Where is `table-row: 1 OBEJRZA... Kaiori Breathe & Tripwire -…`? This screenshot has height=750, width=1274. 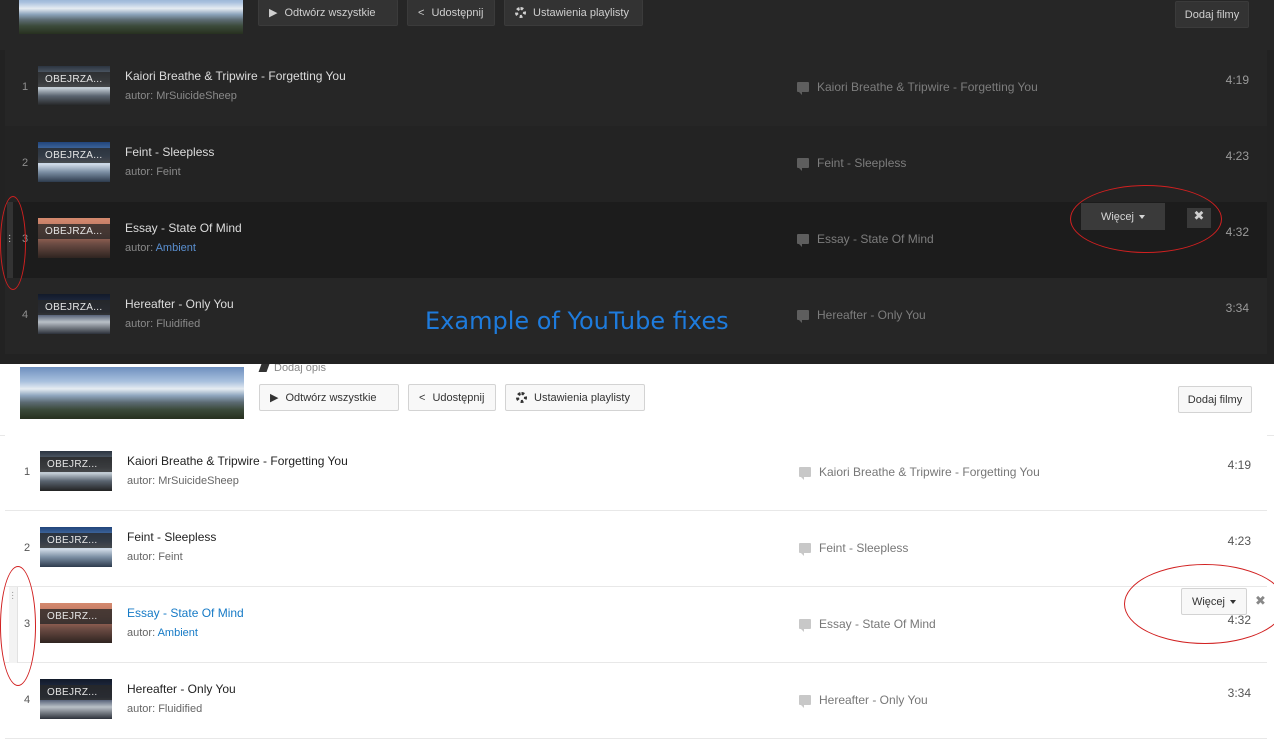
table-row: 1 OBEJRZA... Kaiori Breathe & Tripwire -… is located at coordinates (636, 88).